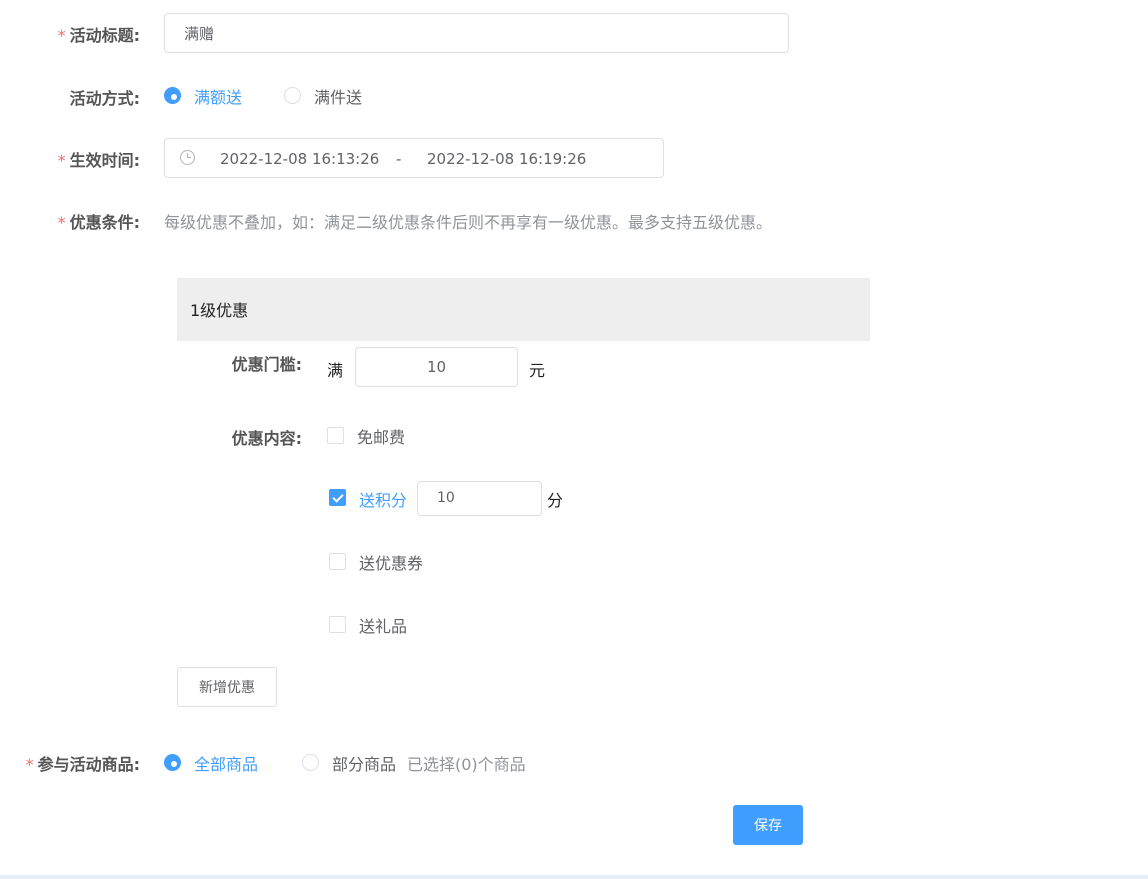 This screenshot has width=1148, height=879. Describe the element at coordinates (389, 625) in the screenshot. I see `option-gift: 送礼品` at that location.